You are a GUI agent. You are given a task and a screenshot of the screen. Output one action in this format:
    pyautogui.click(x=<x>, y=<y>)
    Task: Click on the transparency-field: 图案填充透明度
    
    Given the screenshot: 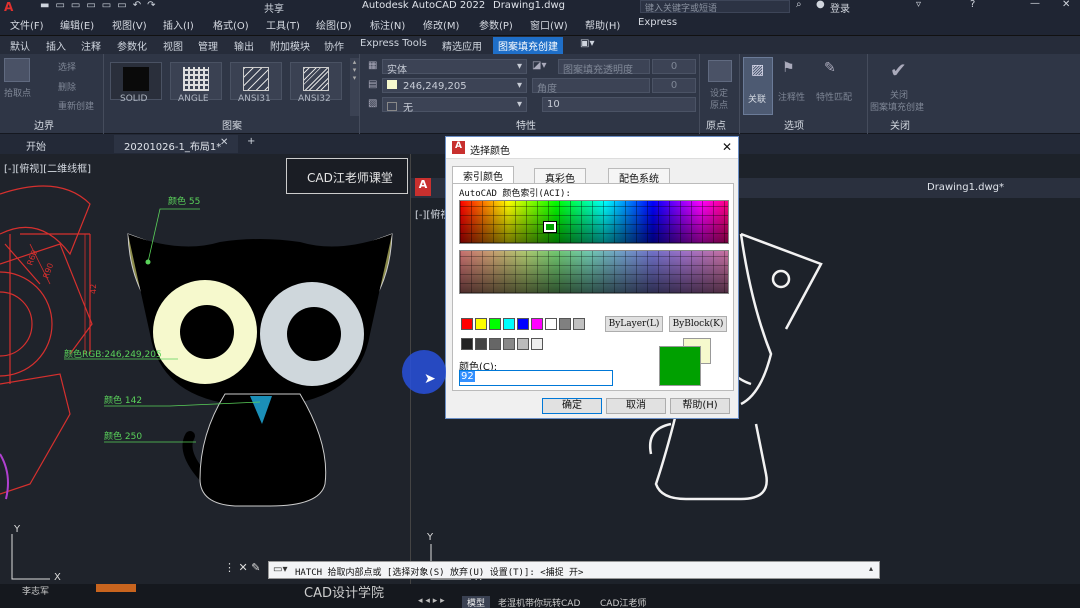 What is the action you would take?
    pyautogui.click(x=604, y=67)
    